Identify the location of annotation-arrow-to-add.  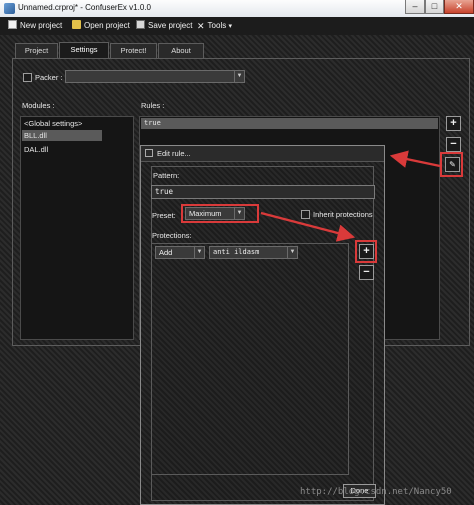
(308, 226).